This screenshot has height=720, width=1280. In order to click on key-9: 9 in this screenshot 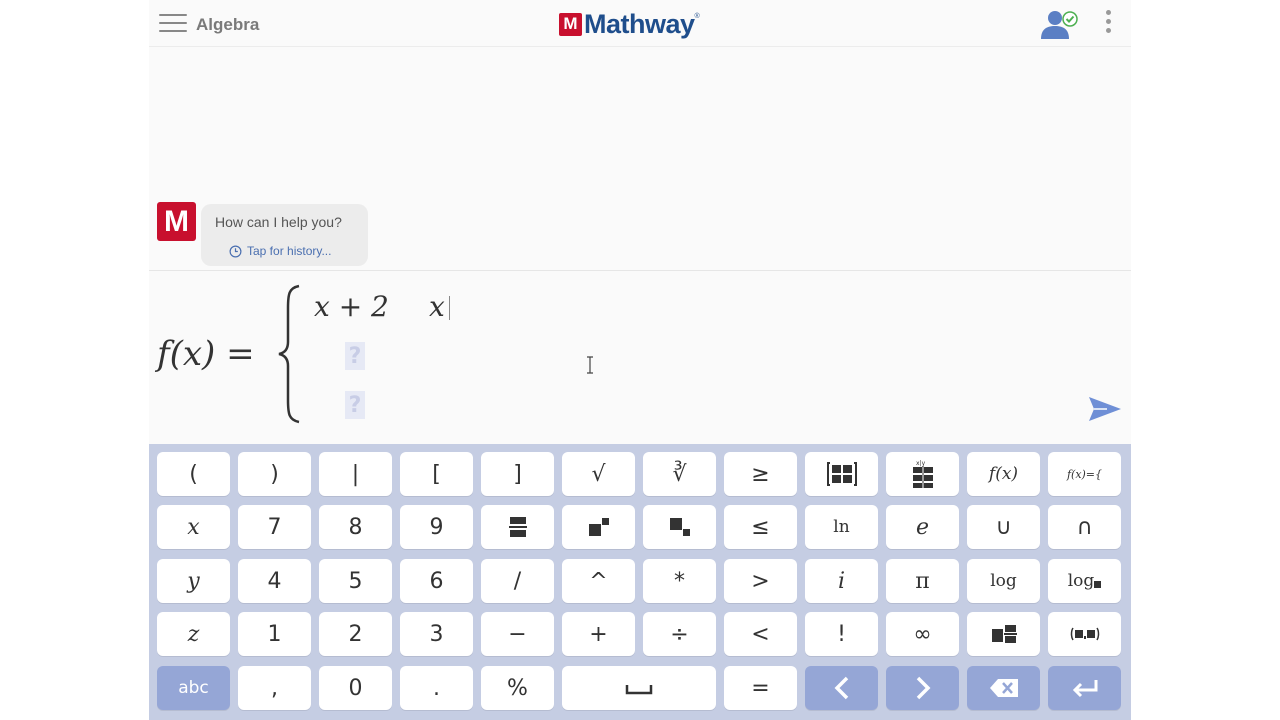, I will do `click(436, 527)`.